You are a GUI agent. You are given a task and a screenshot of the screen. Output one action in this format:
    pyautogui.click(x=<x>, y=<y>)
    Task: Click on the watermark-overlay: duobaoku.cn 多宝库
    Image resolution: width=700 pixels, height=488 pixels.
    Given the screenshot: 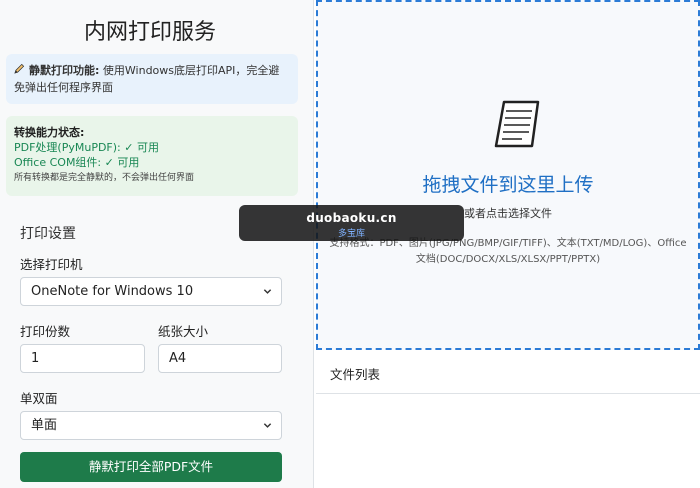 What is the action you would take?
    pyautogui.click(x=351, y=223)
    